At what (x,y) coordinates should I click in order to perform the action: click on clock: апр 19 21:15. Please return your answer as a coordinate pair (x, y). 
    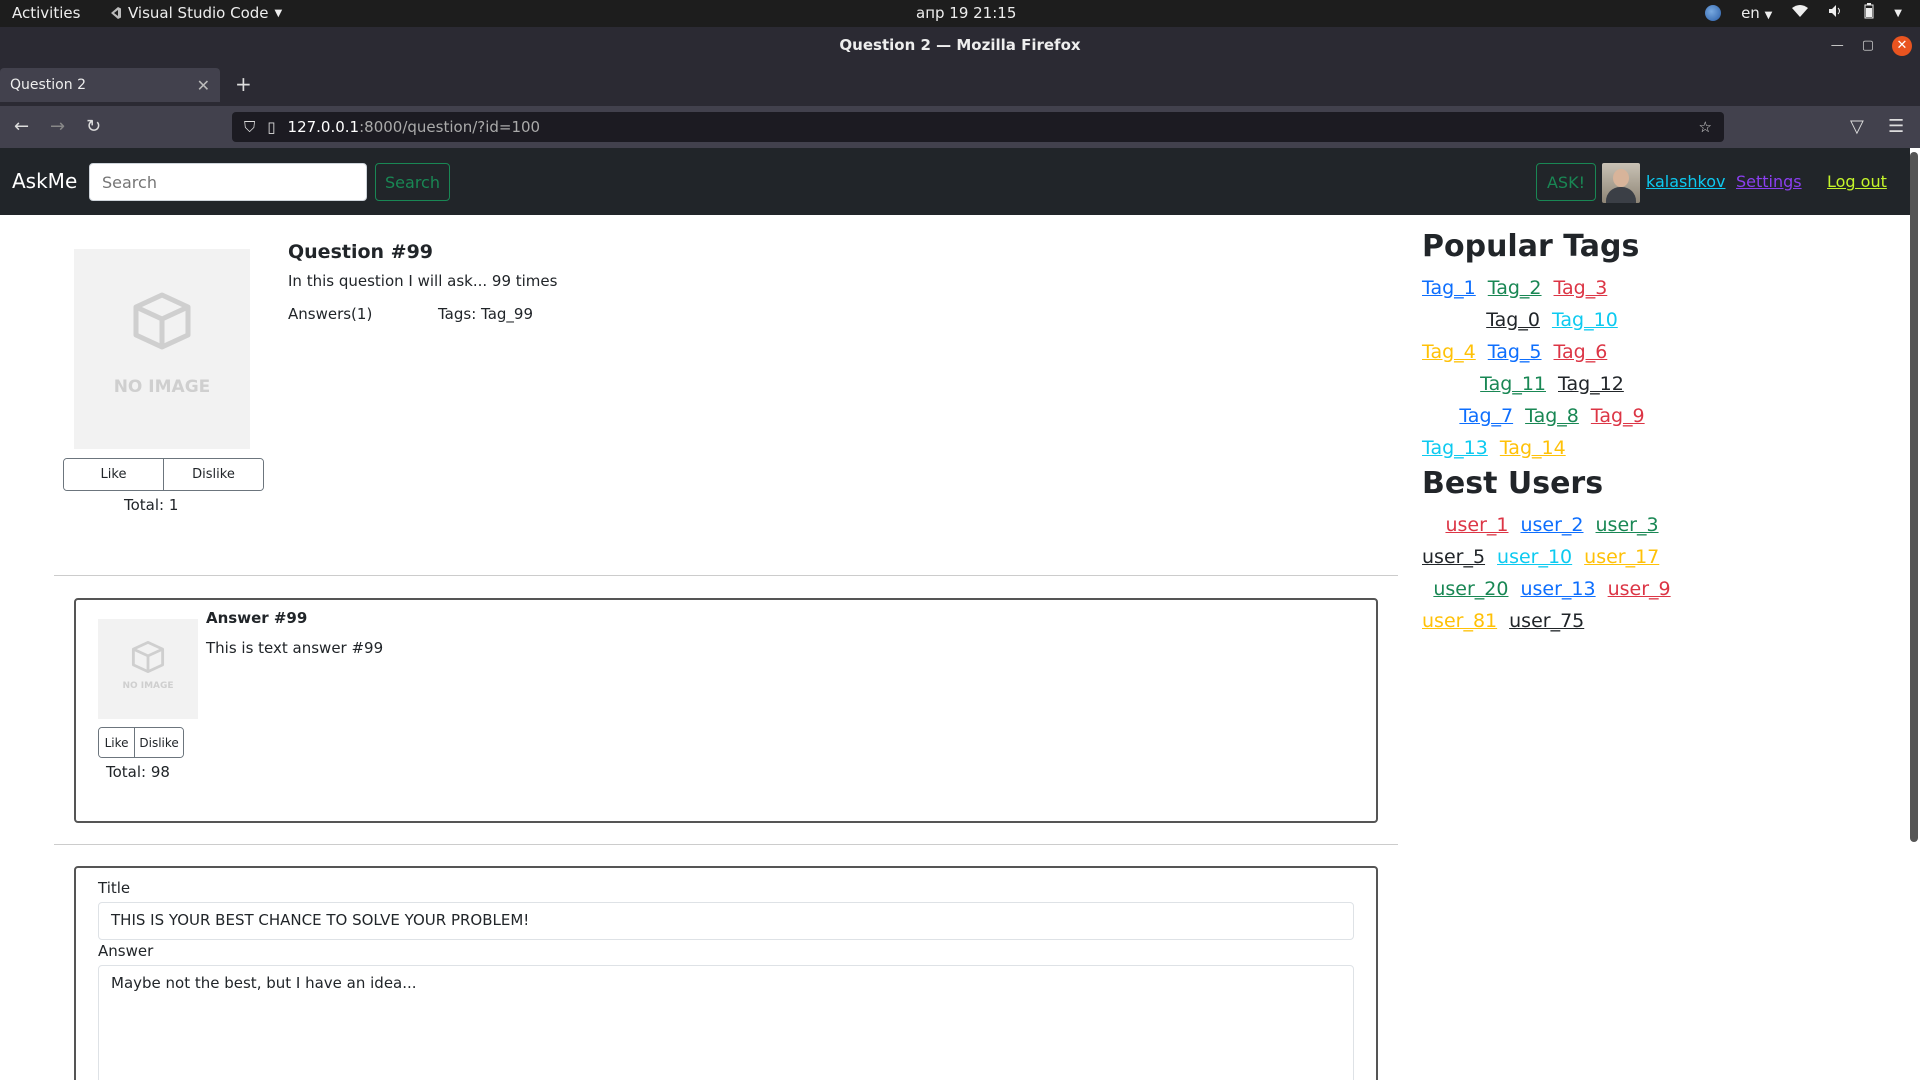
    Looking at the image, I should click on (966, 13).